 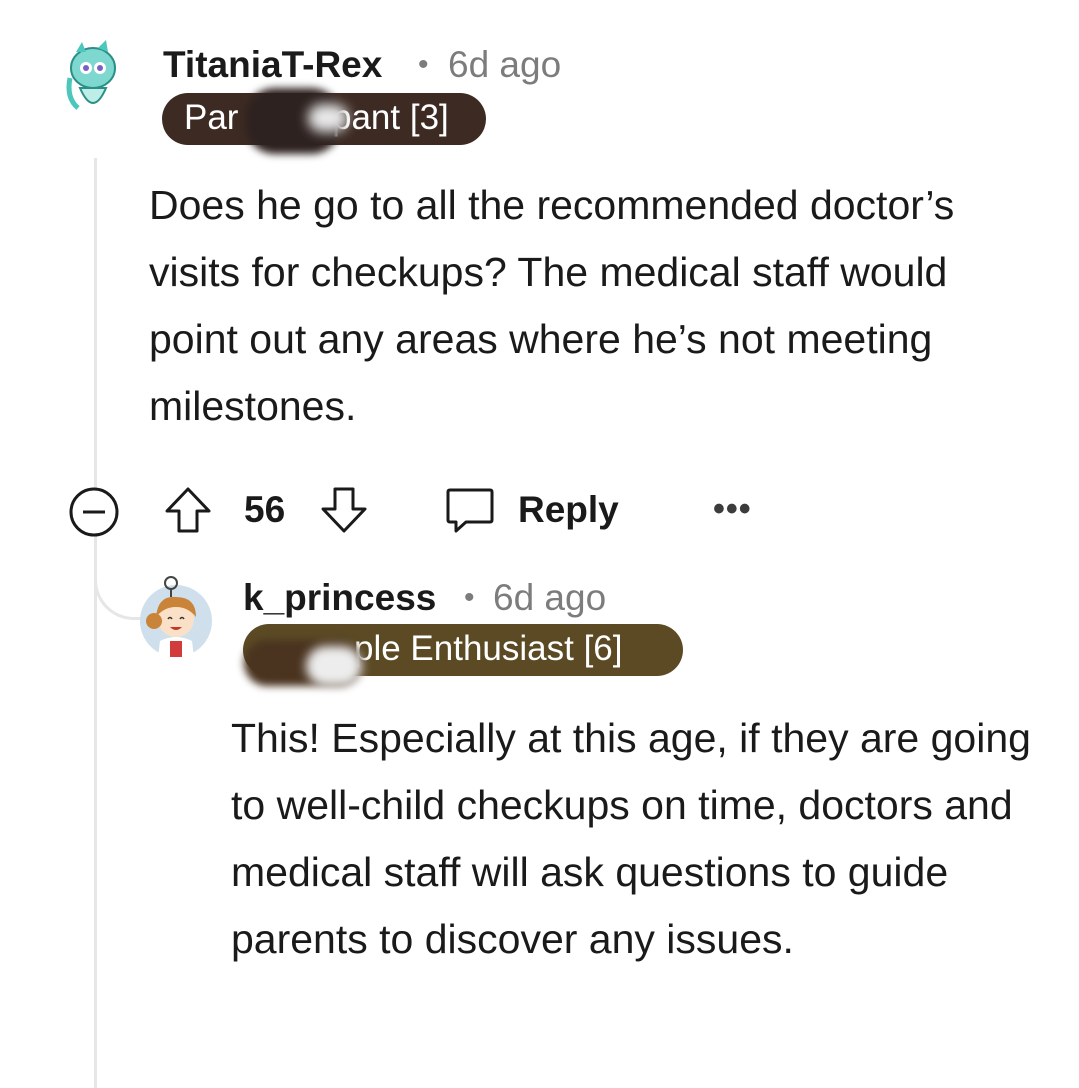 What do you see at coordinates (119, 580) in the screenshot?
I see `thread-branch-line` at bounding box center [119, 580].